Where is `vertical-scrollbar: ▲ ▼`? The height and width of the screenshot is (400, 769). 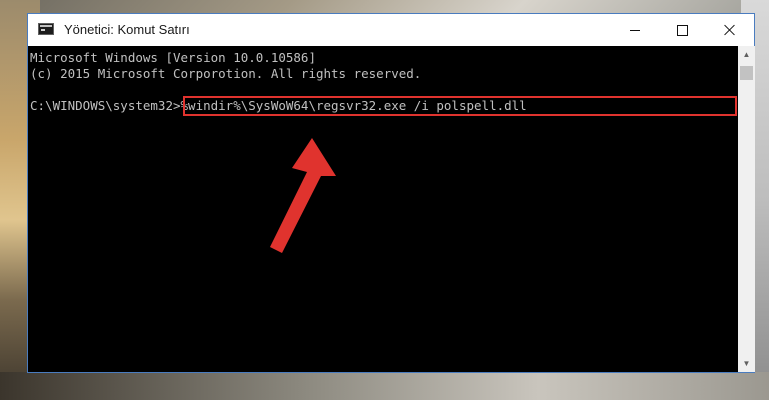 vertical-scrollbar: ▲ ▼ is located at coordinates (746, 209).